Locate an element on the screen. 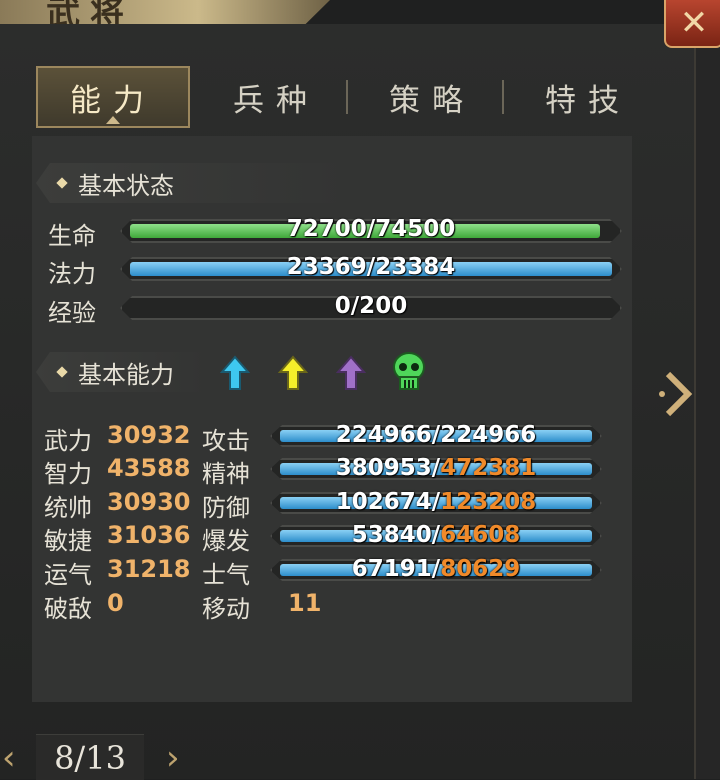 The width and height of the screenshot is (720, 780). combat-stat-bar: 380953/472381 is located at coordinates (436, 468).